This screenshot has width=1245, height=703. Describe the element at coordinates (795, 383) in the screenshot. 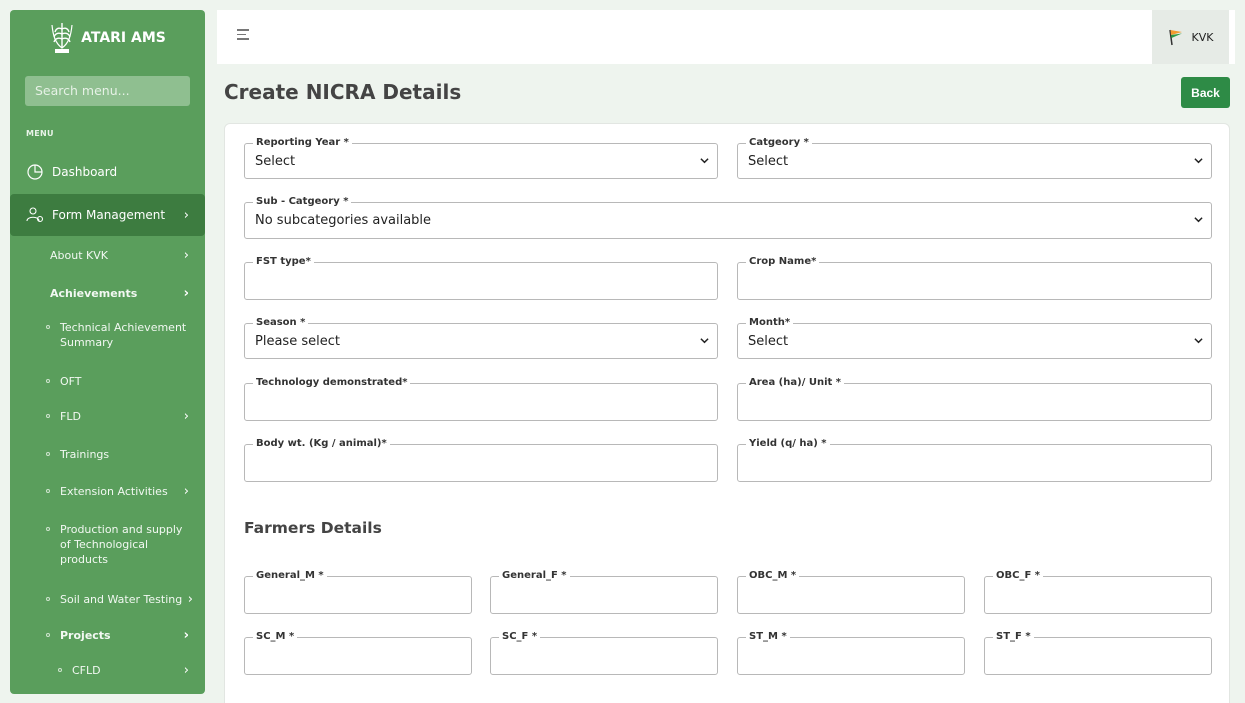

I see `field-label: Area (ha)/ Unit *` at that location.